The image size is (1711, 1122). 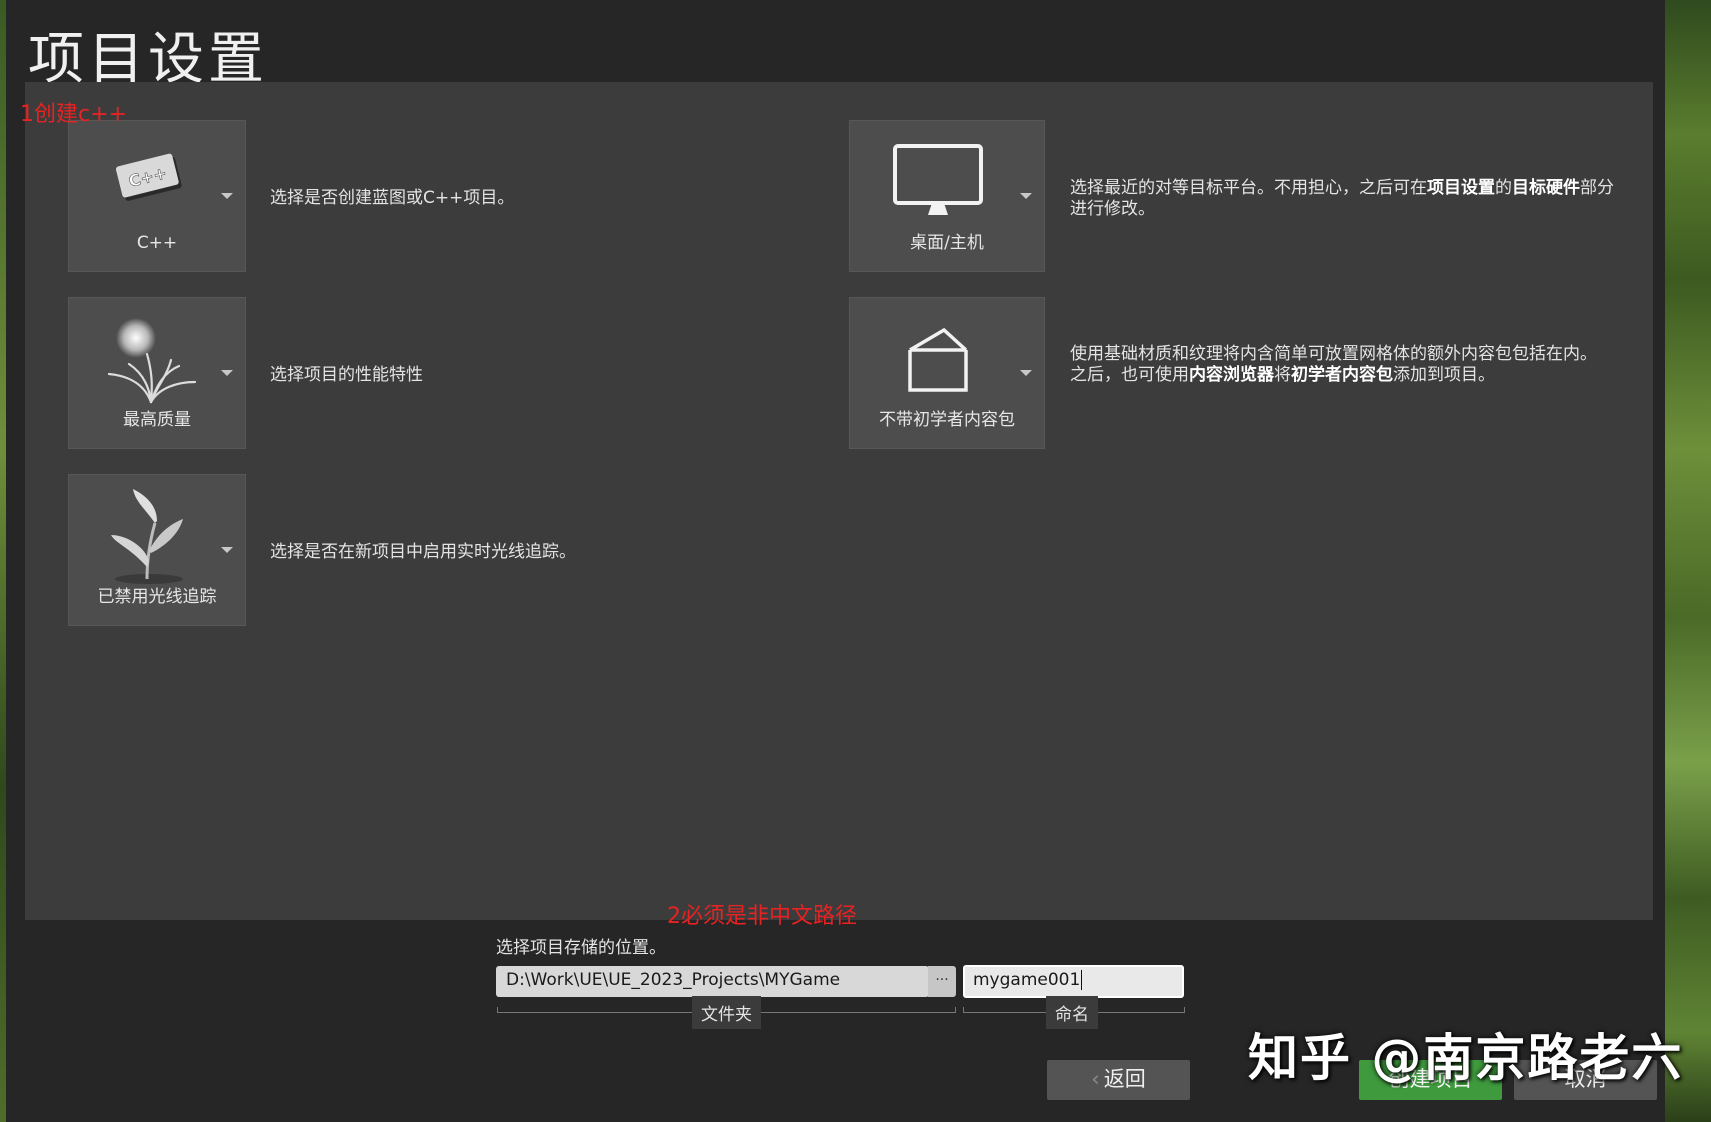 I want to click on location-label: 选择项目存储的位置。, so click(x=581, y=948).